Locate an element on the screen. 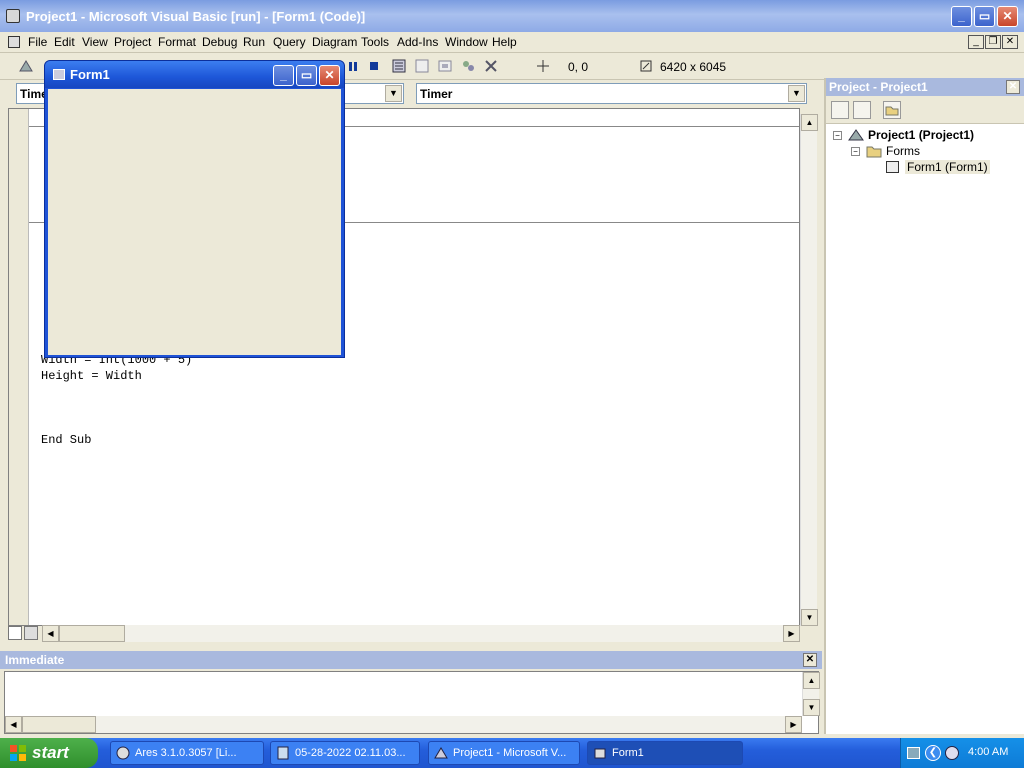 The height and width of the screenshot is (768, 1024). start-label: start is located at coordinates (50, 752).